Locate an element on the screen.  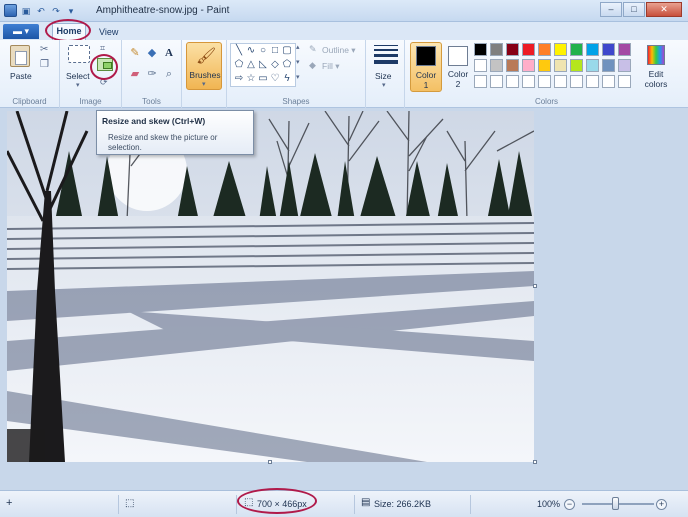
select-button-label: Select is located at coordinates (78, 76).